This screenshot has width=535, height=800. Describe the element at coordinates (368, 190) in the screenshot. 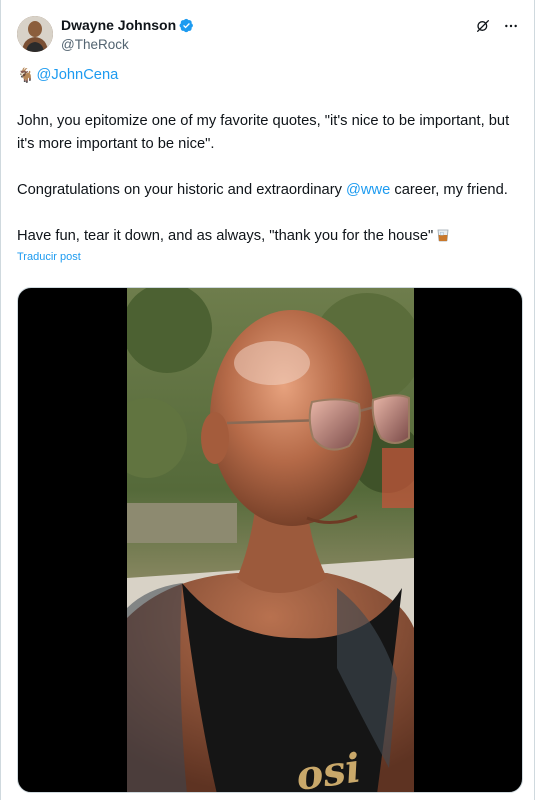

I see `mention-wwe-link: @wwe` at that location.